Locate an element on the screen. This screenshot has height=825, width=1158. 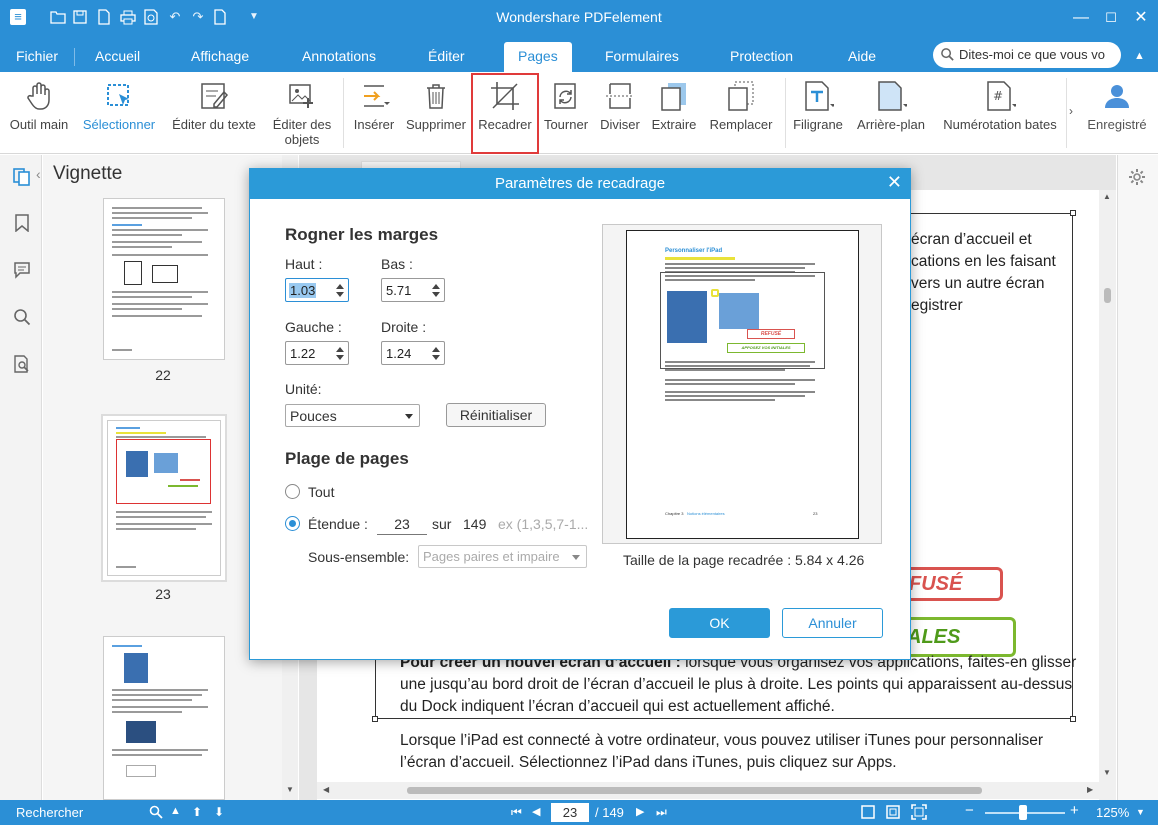
status-search-label: Rechercher is located at coordinates (49, 812).